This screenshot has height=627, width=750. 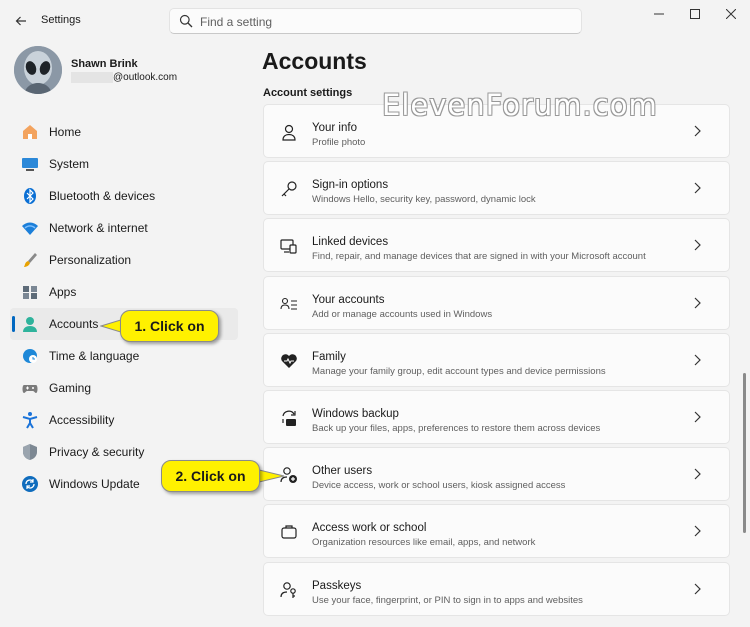 I want to click on card-subtitle: Profile photo, so click(x=339, y=142).